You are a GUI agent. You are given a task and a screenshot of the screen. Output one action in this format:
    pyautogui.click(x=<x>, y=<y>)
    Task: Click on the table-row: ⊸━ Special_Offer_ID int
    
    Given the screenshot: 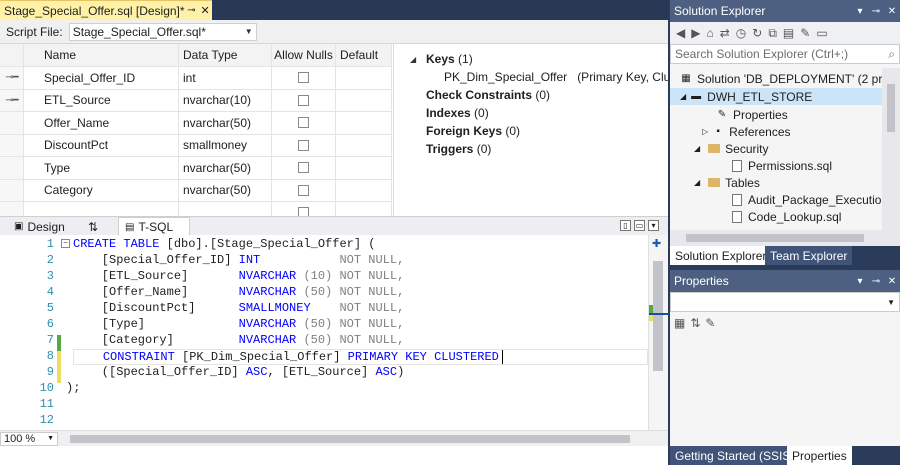 What is the action you would take?
    pyautogui.click(x=196, y=78)
    